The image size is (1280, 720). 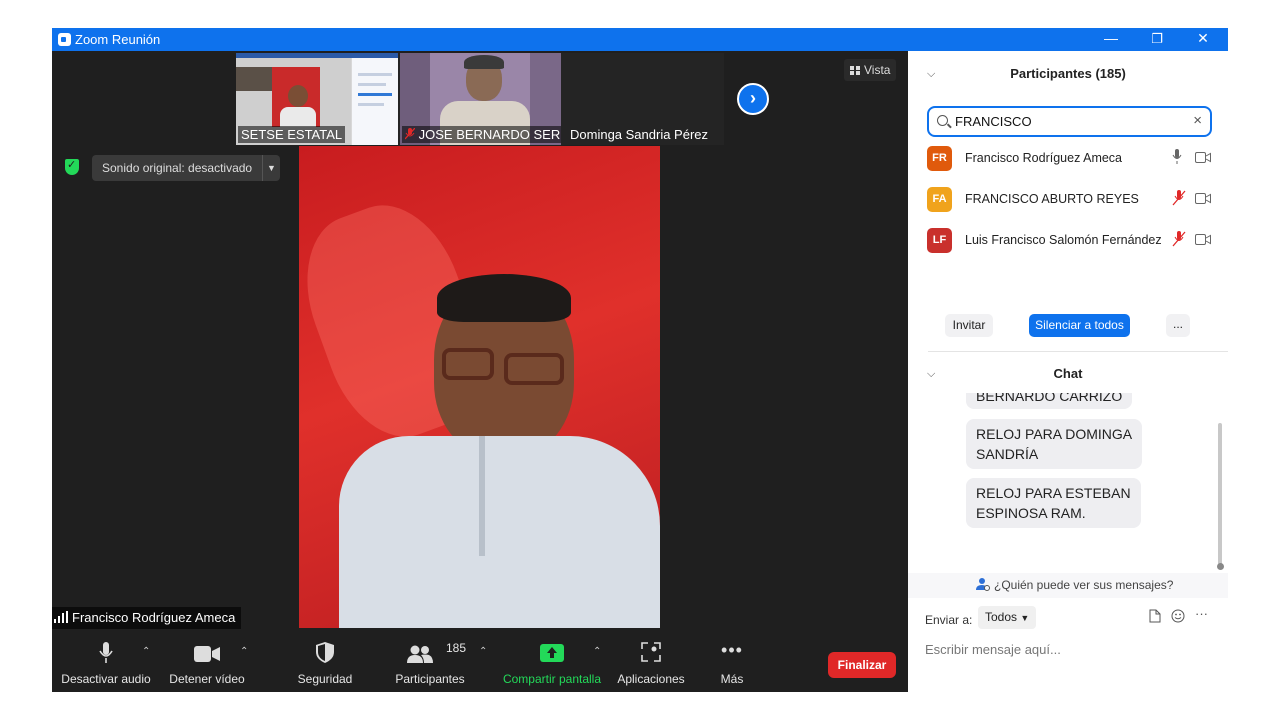 What do you see at coordinates (244, 651) in the screenshot?
I see `video-options-chevron-icon: ⌃` at bounding box center [244, 651].